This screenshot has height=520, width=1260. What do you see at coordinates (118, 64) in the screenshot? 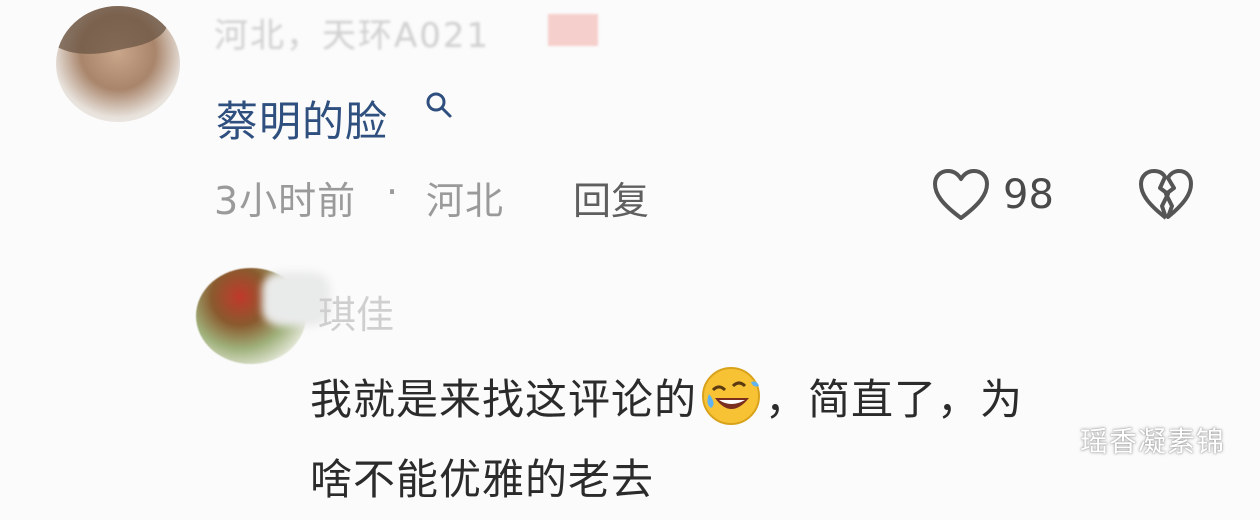
I see `avatar` at bounding box center [118, 64].